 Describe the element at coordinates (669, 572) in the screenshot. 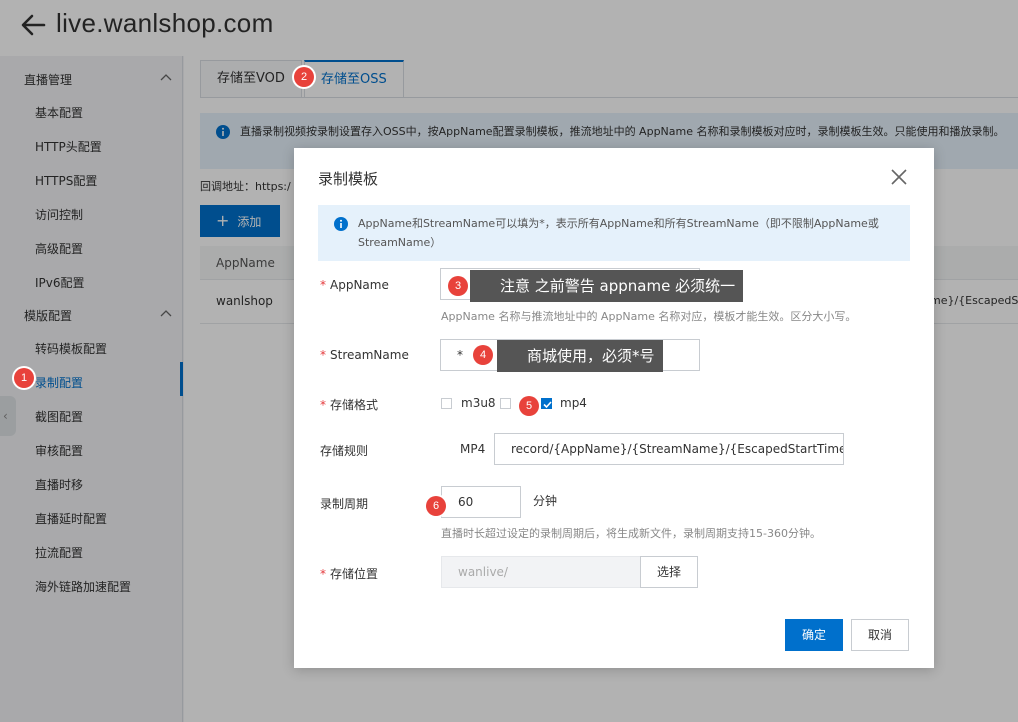

I see `select-location-button: 选择` at that location.